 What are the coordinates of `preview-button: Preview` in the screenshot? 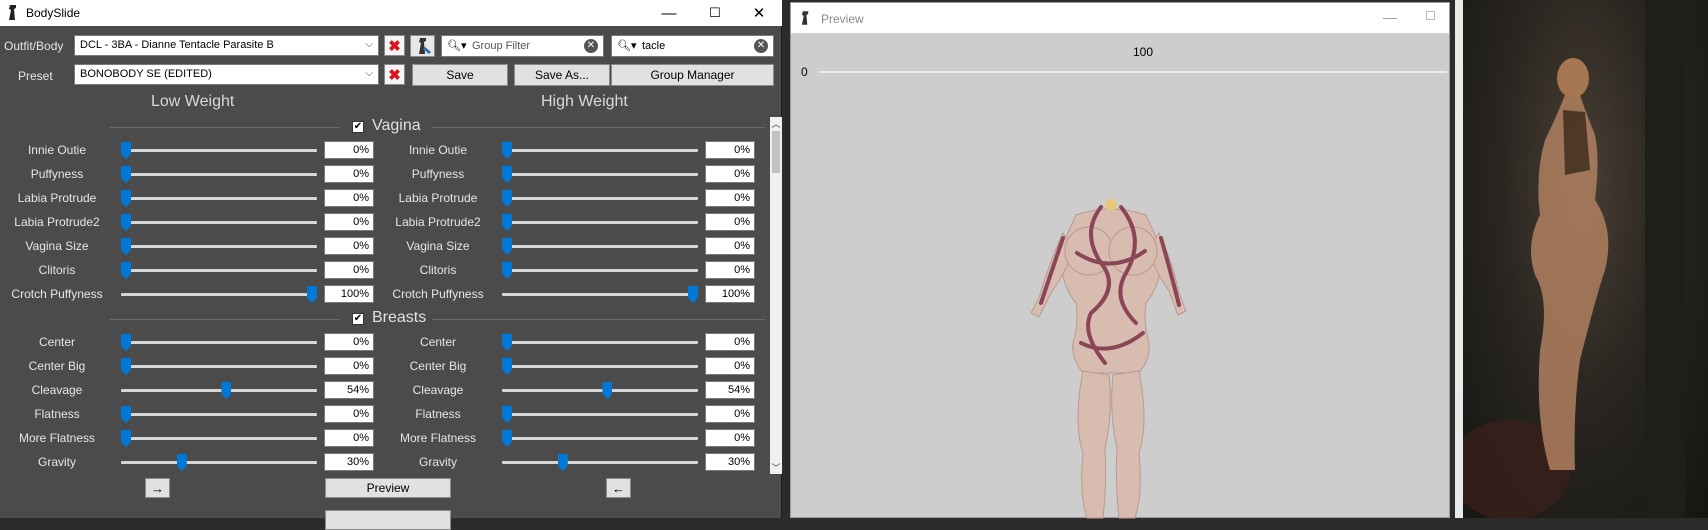 It's located at (388, 488).